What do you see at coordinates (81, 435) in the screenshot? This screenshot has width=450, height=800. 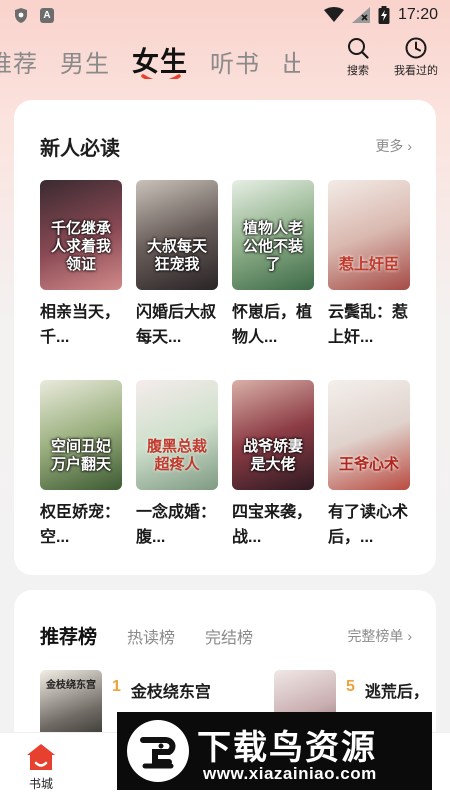 I see `book-cover: 空间丑妃万户翻天` at bounding box center [81, 435].